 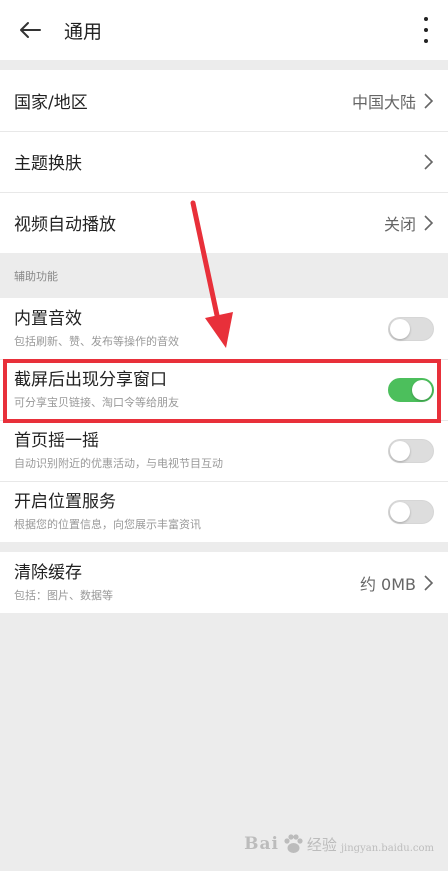 What do you see at coordinates (411, 450) in the screenshot?
I see `shake-toggle` at bounding box center [411, 450].